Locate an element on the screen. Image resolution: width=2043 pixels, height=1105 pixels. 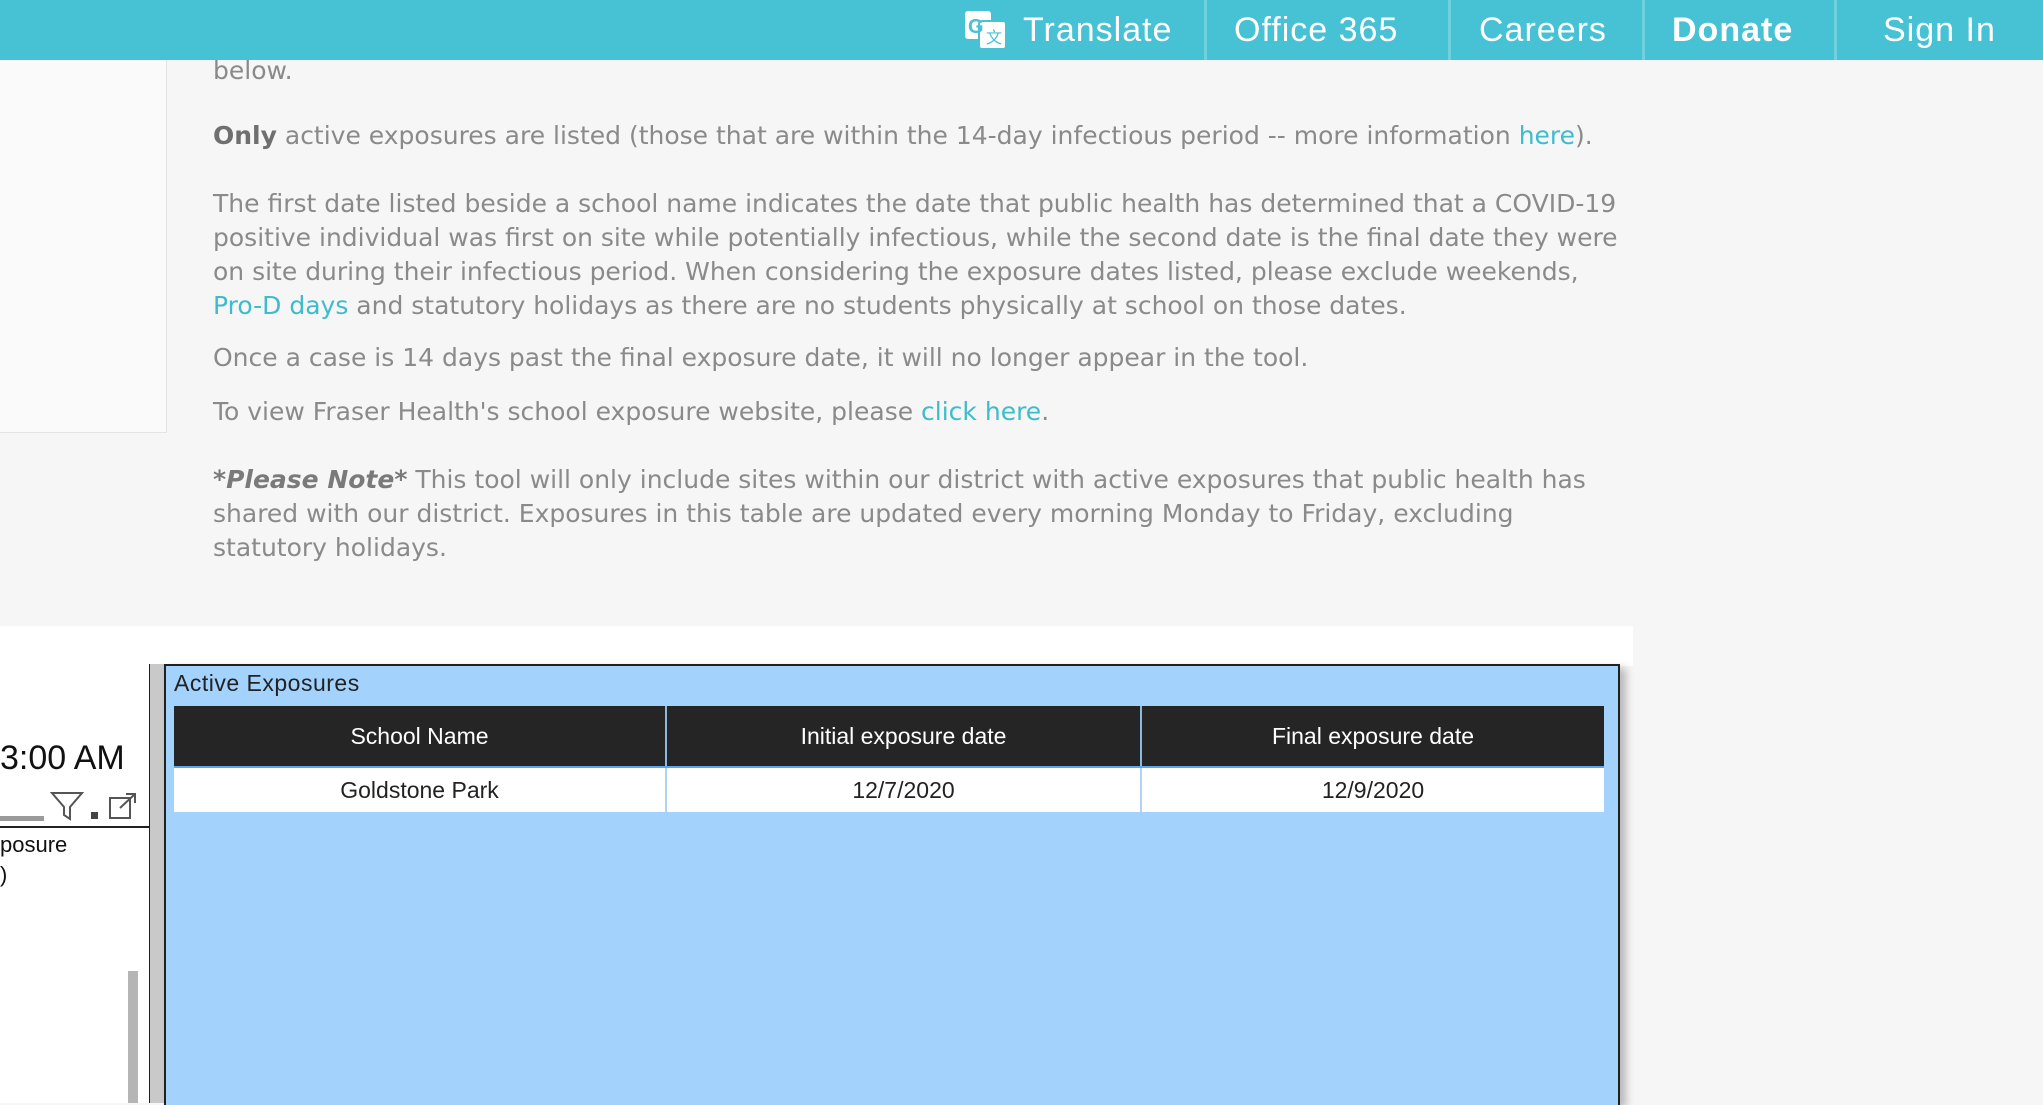
visual-header-bar is located at coordinates (22, 818).